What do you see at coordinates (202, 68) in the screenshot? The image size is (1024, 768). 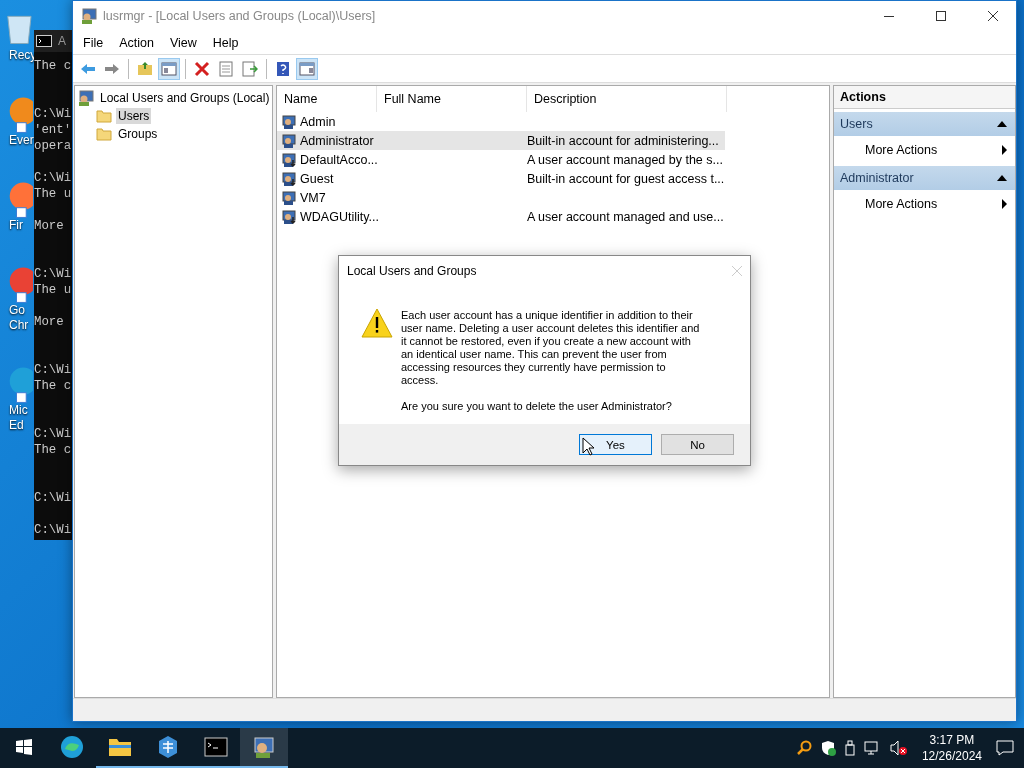 I see `delete-icon` at bounding box center [202, 68].